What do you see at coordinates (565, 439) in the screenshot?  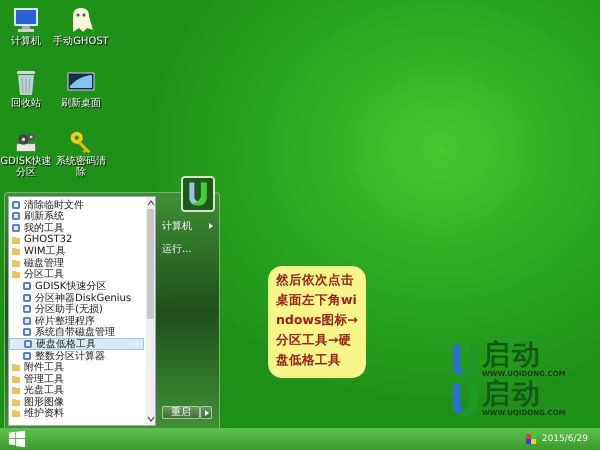 I see `clock-date: 2015/6/29` at bounding box center [565, 439].